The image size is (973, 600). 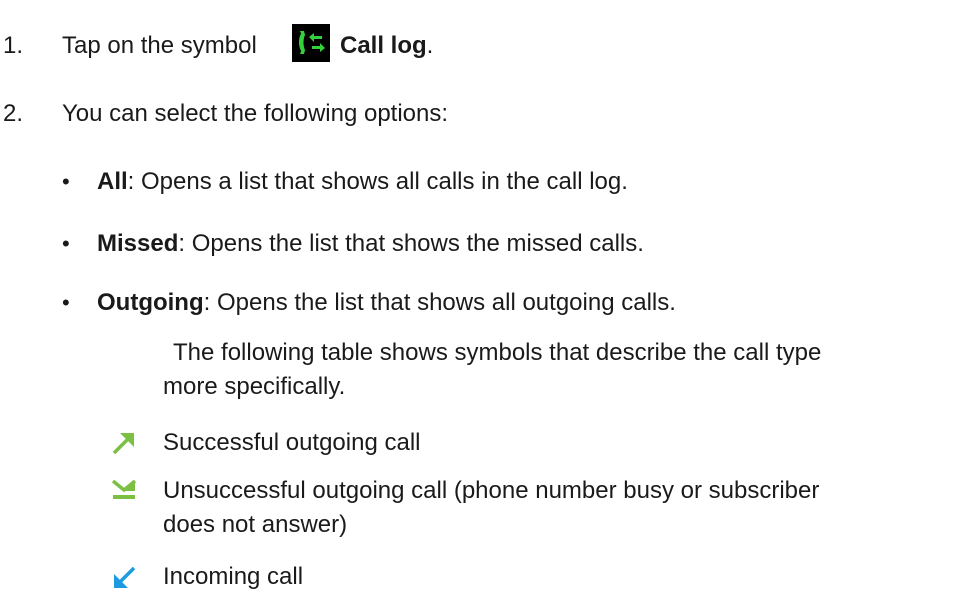 I want to click on step-number: 1., so click(x=13, y=45).